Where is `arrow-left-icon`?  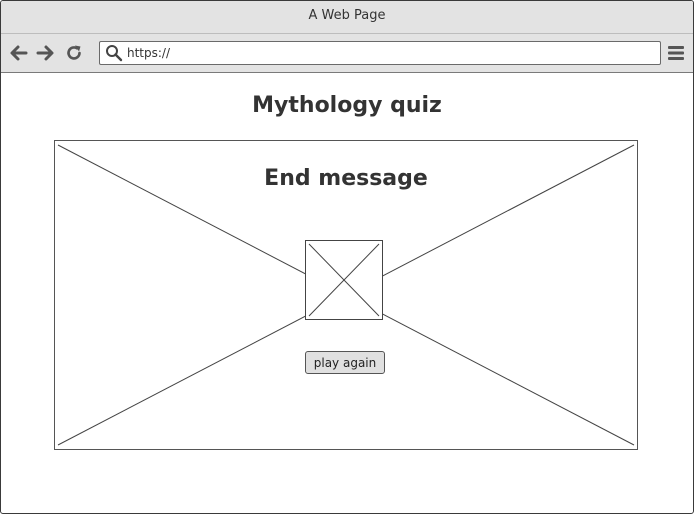
arrow-left-icon is located at coordinates (19, 53).